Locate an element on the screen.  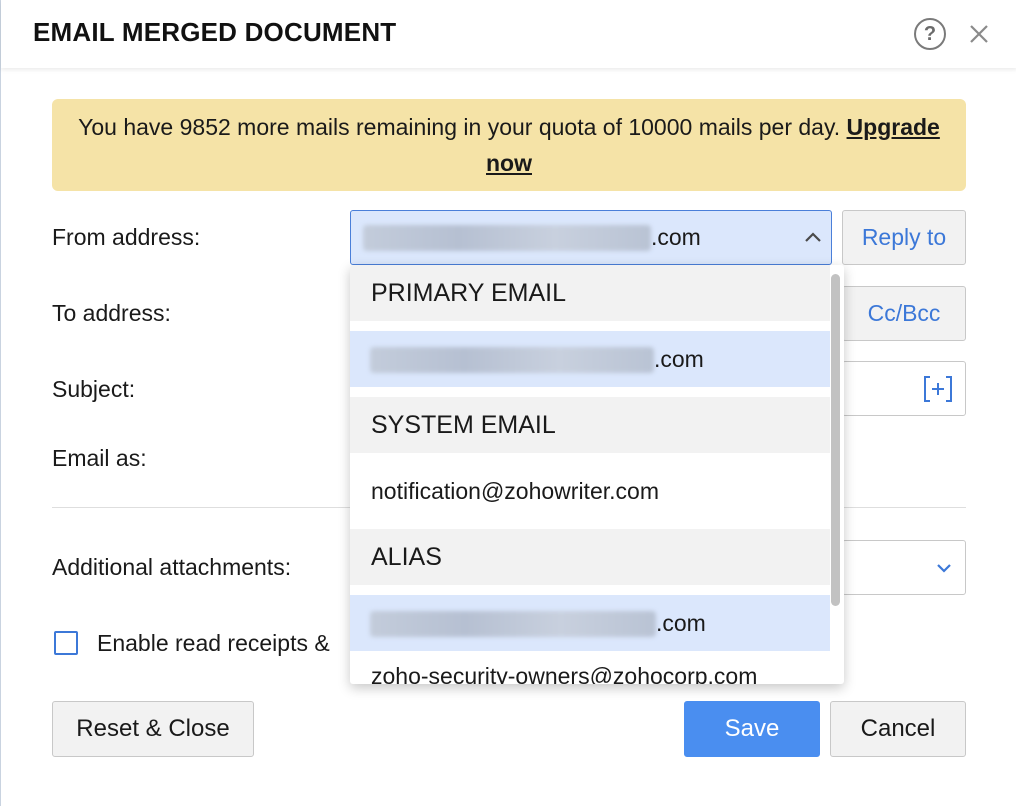
from-address-domain: .com is located at coordinates (676, 237).